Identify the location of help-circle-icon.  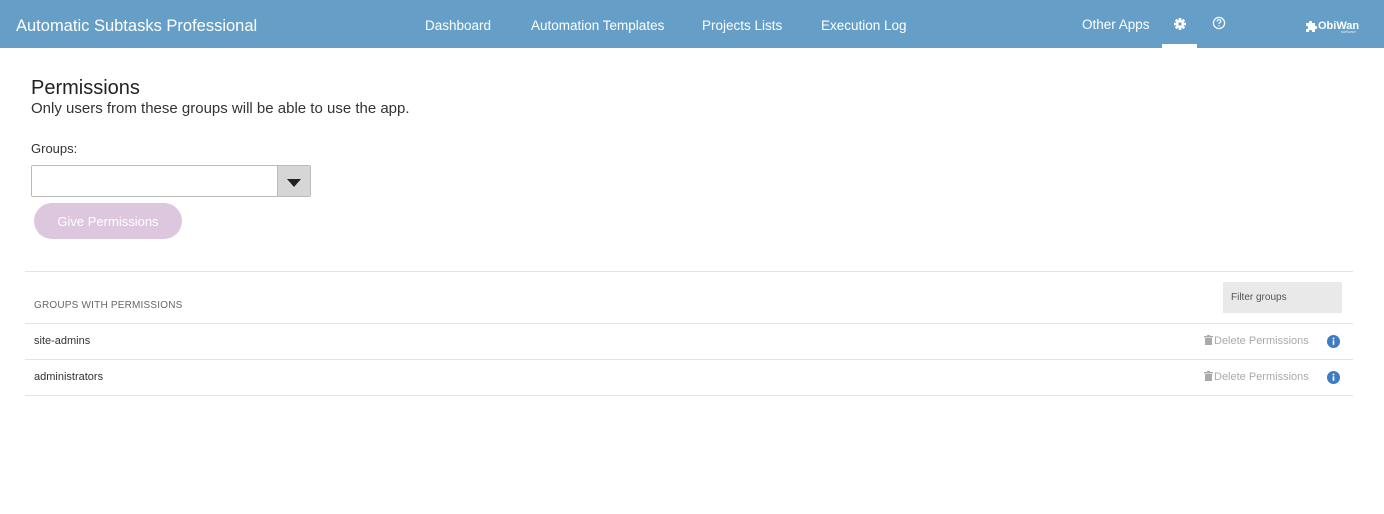
(1219, 23).